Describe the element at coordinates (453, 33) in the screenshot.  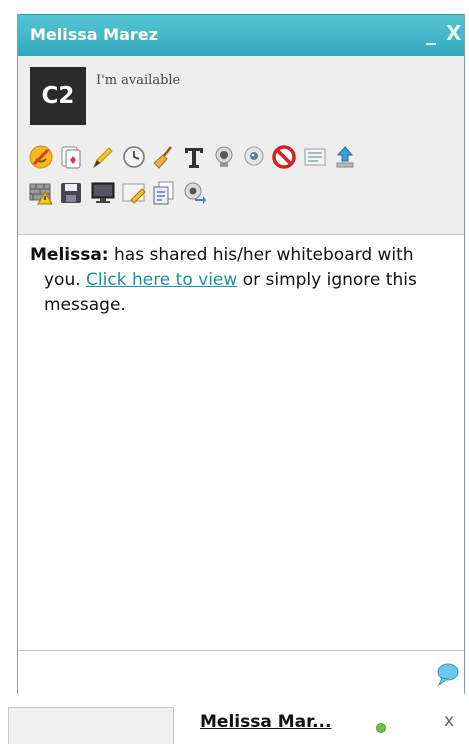
I see `close-button: X` at that location.